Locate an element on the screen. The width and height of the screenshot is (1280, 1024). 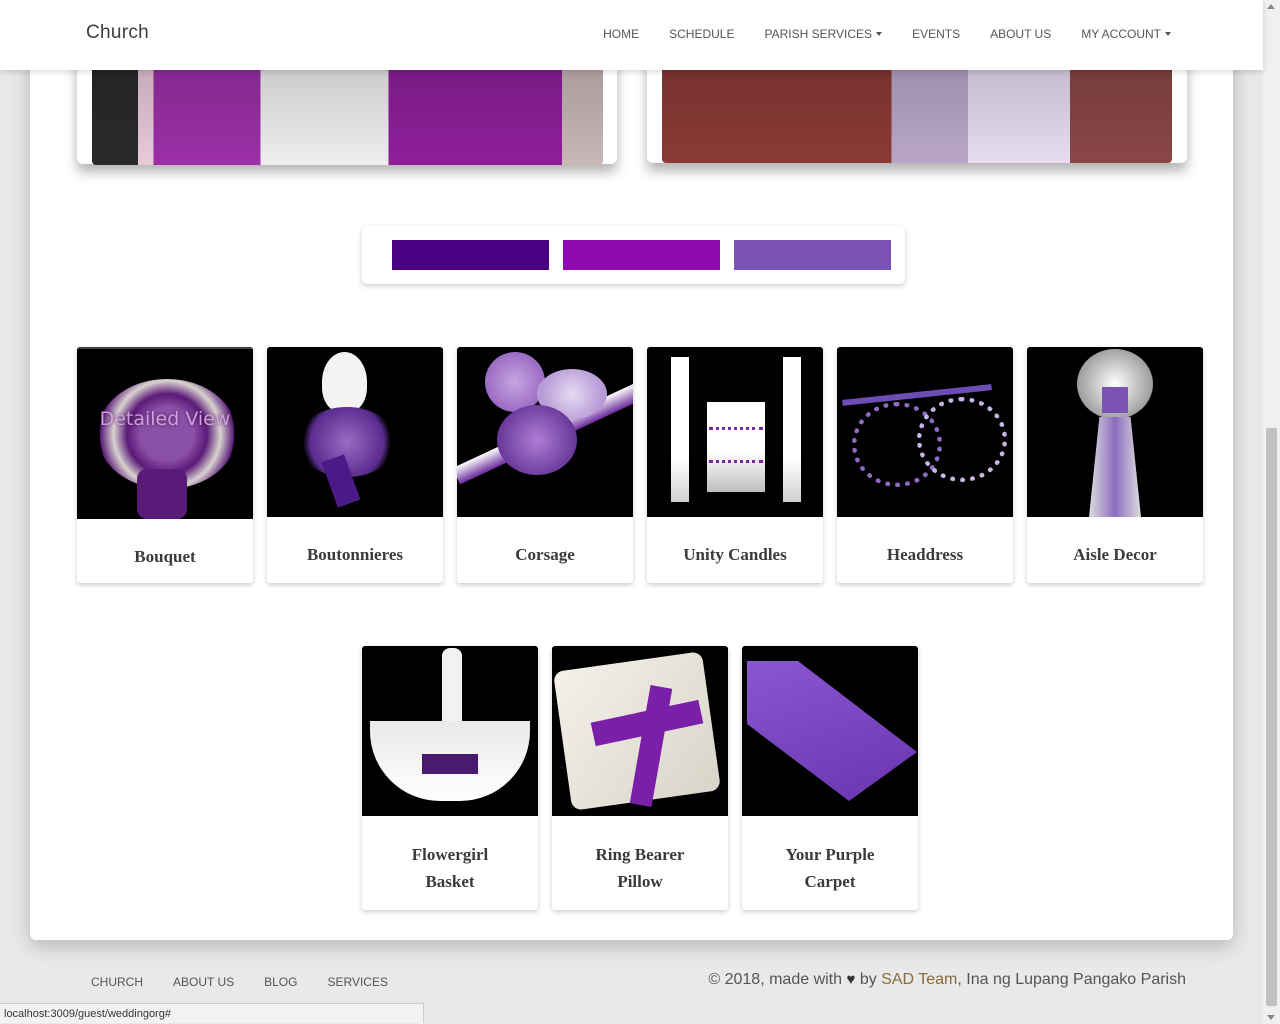
carpet-image is located at coordinates (830, 731).